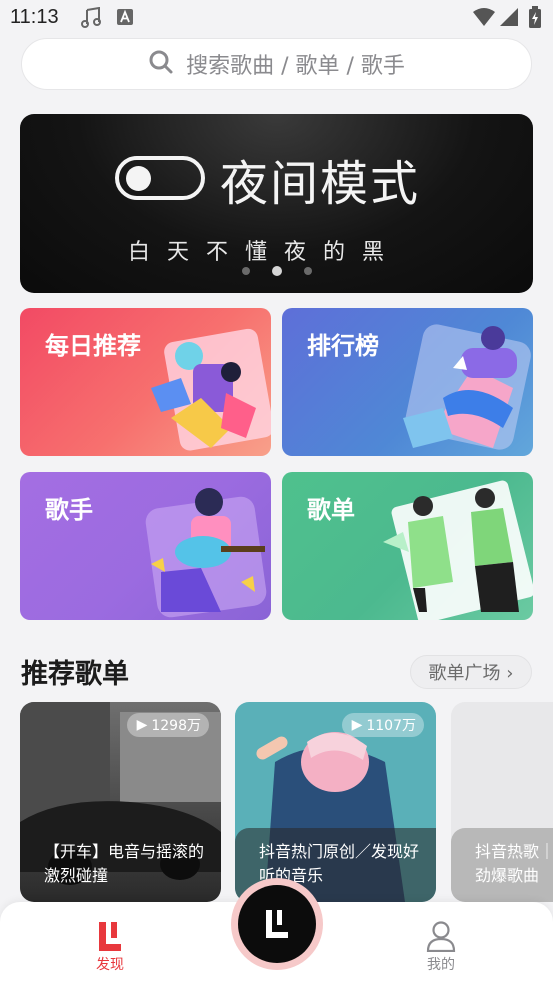 This screenshot has width=553, height=983. What do you see at coordinates (335, 802) in the screenshot?
I see `playlist-card: ▶ 1107万 抖音热门原创／发现好听的音乐` at bounding box center [335, 802].